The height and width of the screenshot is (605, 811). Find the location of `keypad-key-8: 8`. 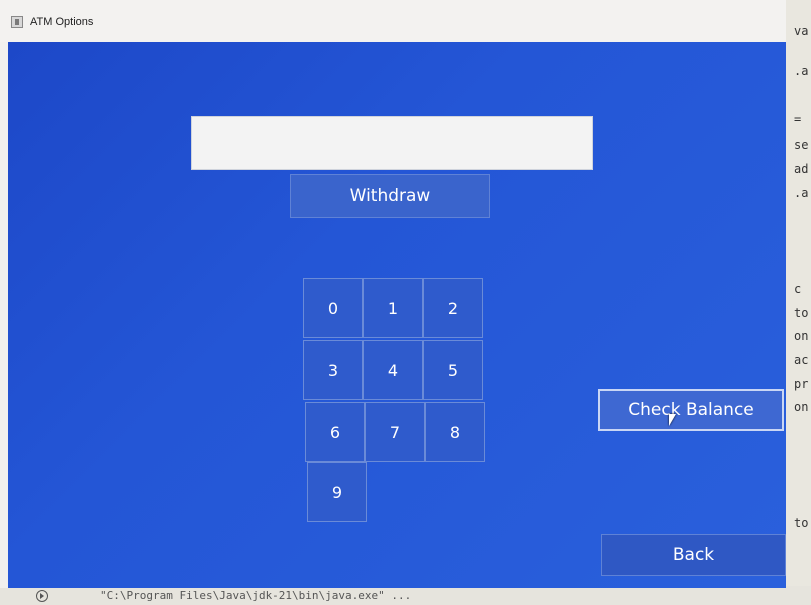

keypad-key-8: 8 is located at coordinates (455, 432).